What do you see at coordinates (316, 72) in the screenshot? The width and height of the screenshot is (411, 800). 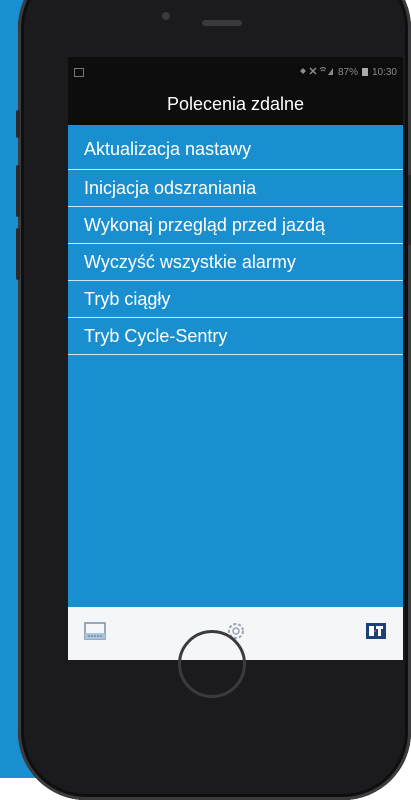 I see `signal-wifi-icons` at bounding box center [316, 72].